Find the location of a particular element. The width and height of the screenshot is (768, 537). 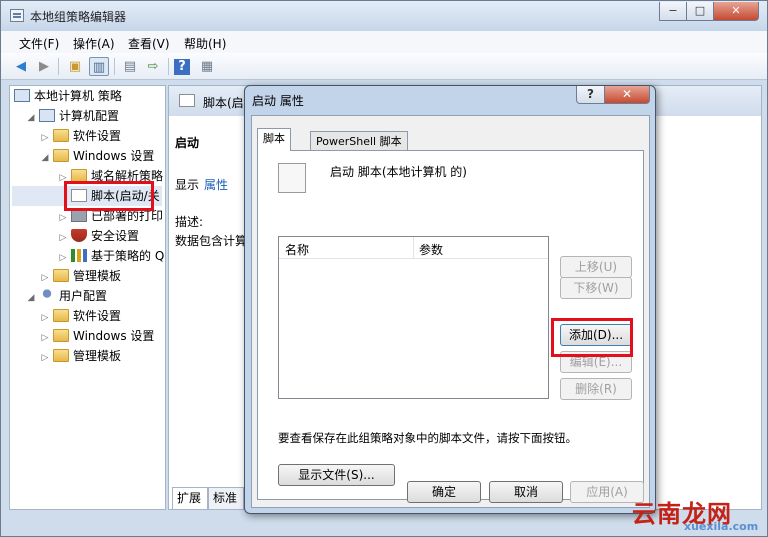

tab-scripts: 脚本 is located at coordinates (274, 139).